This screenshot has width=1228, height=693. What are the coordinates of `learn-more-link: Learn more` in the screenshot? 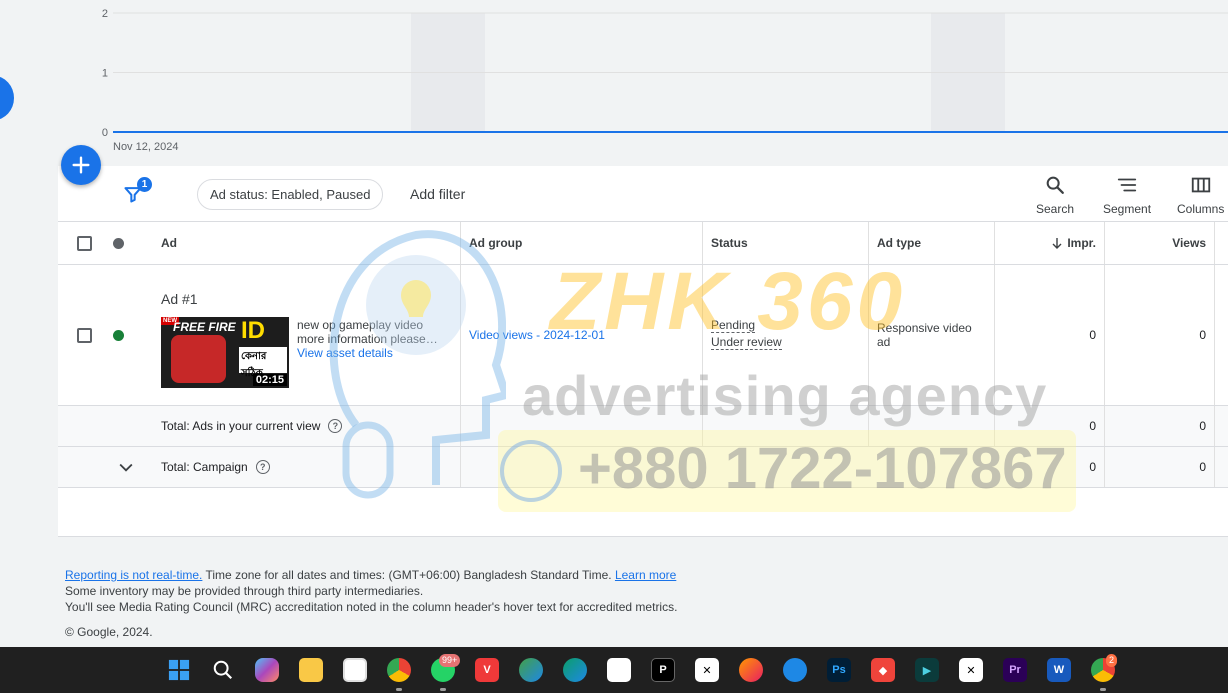 It's located at (645, 575).